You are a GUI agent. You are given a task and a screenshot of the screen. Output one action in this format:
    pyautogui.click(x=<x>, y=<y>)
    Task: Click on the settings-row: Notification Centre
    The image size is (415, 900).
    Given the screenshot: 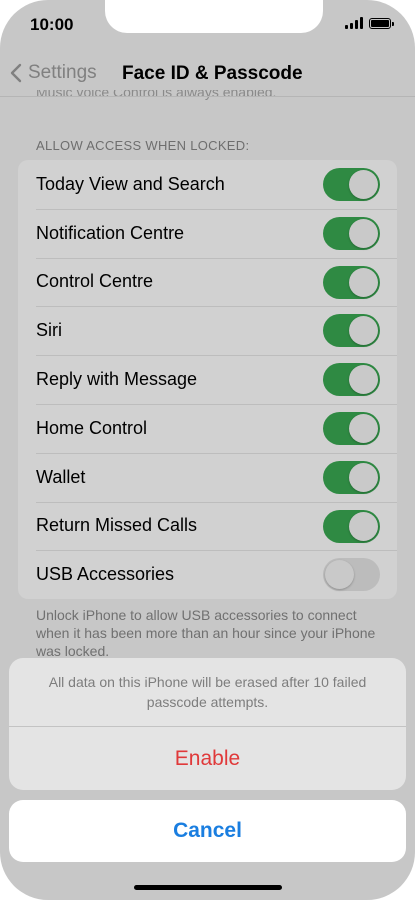 What is the action you would take?
    pyautogui.click(x=207, y=233)
    